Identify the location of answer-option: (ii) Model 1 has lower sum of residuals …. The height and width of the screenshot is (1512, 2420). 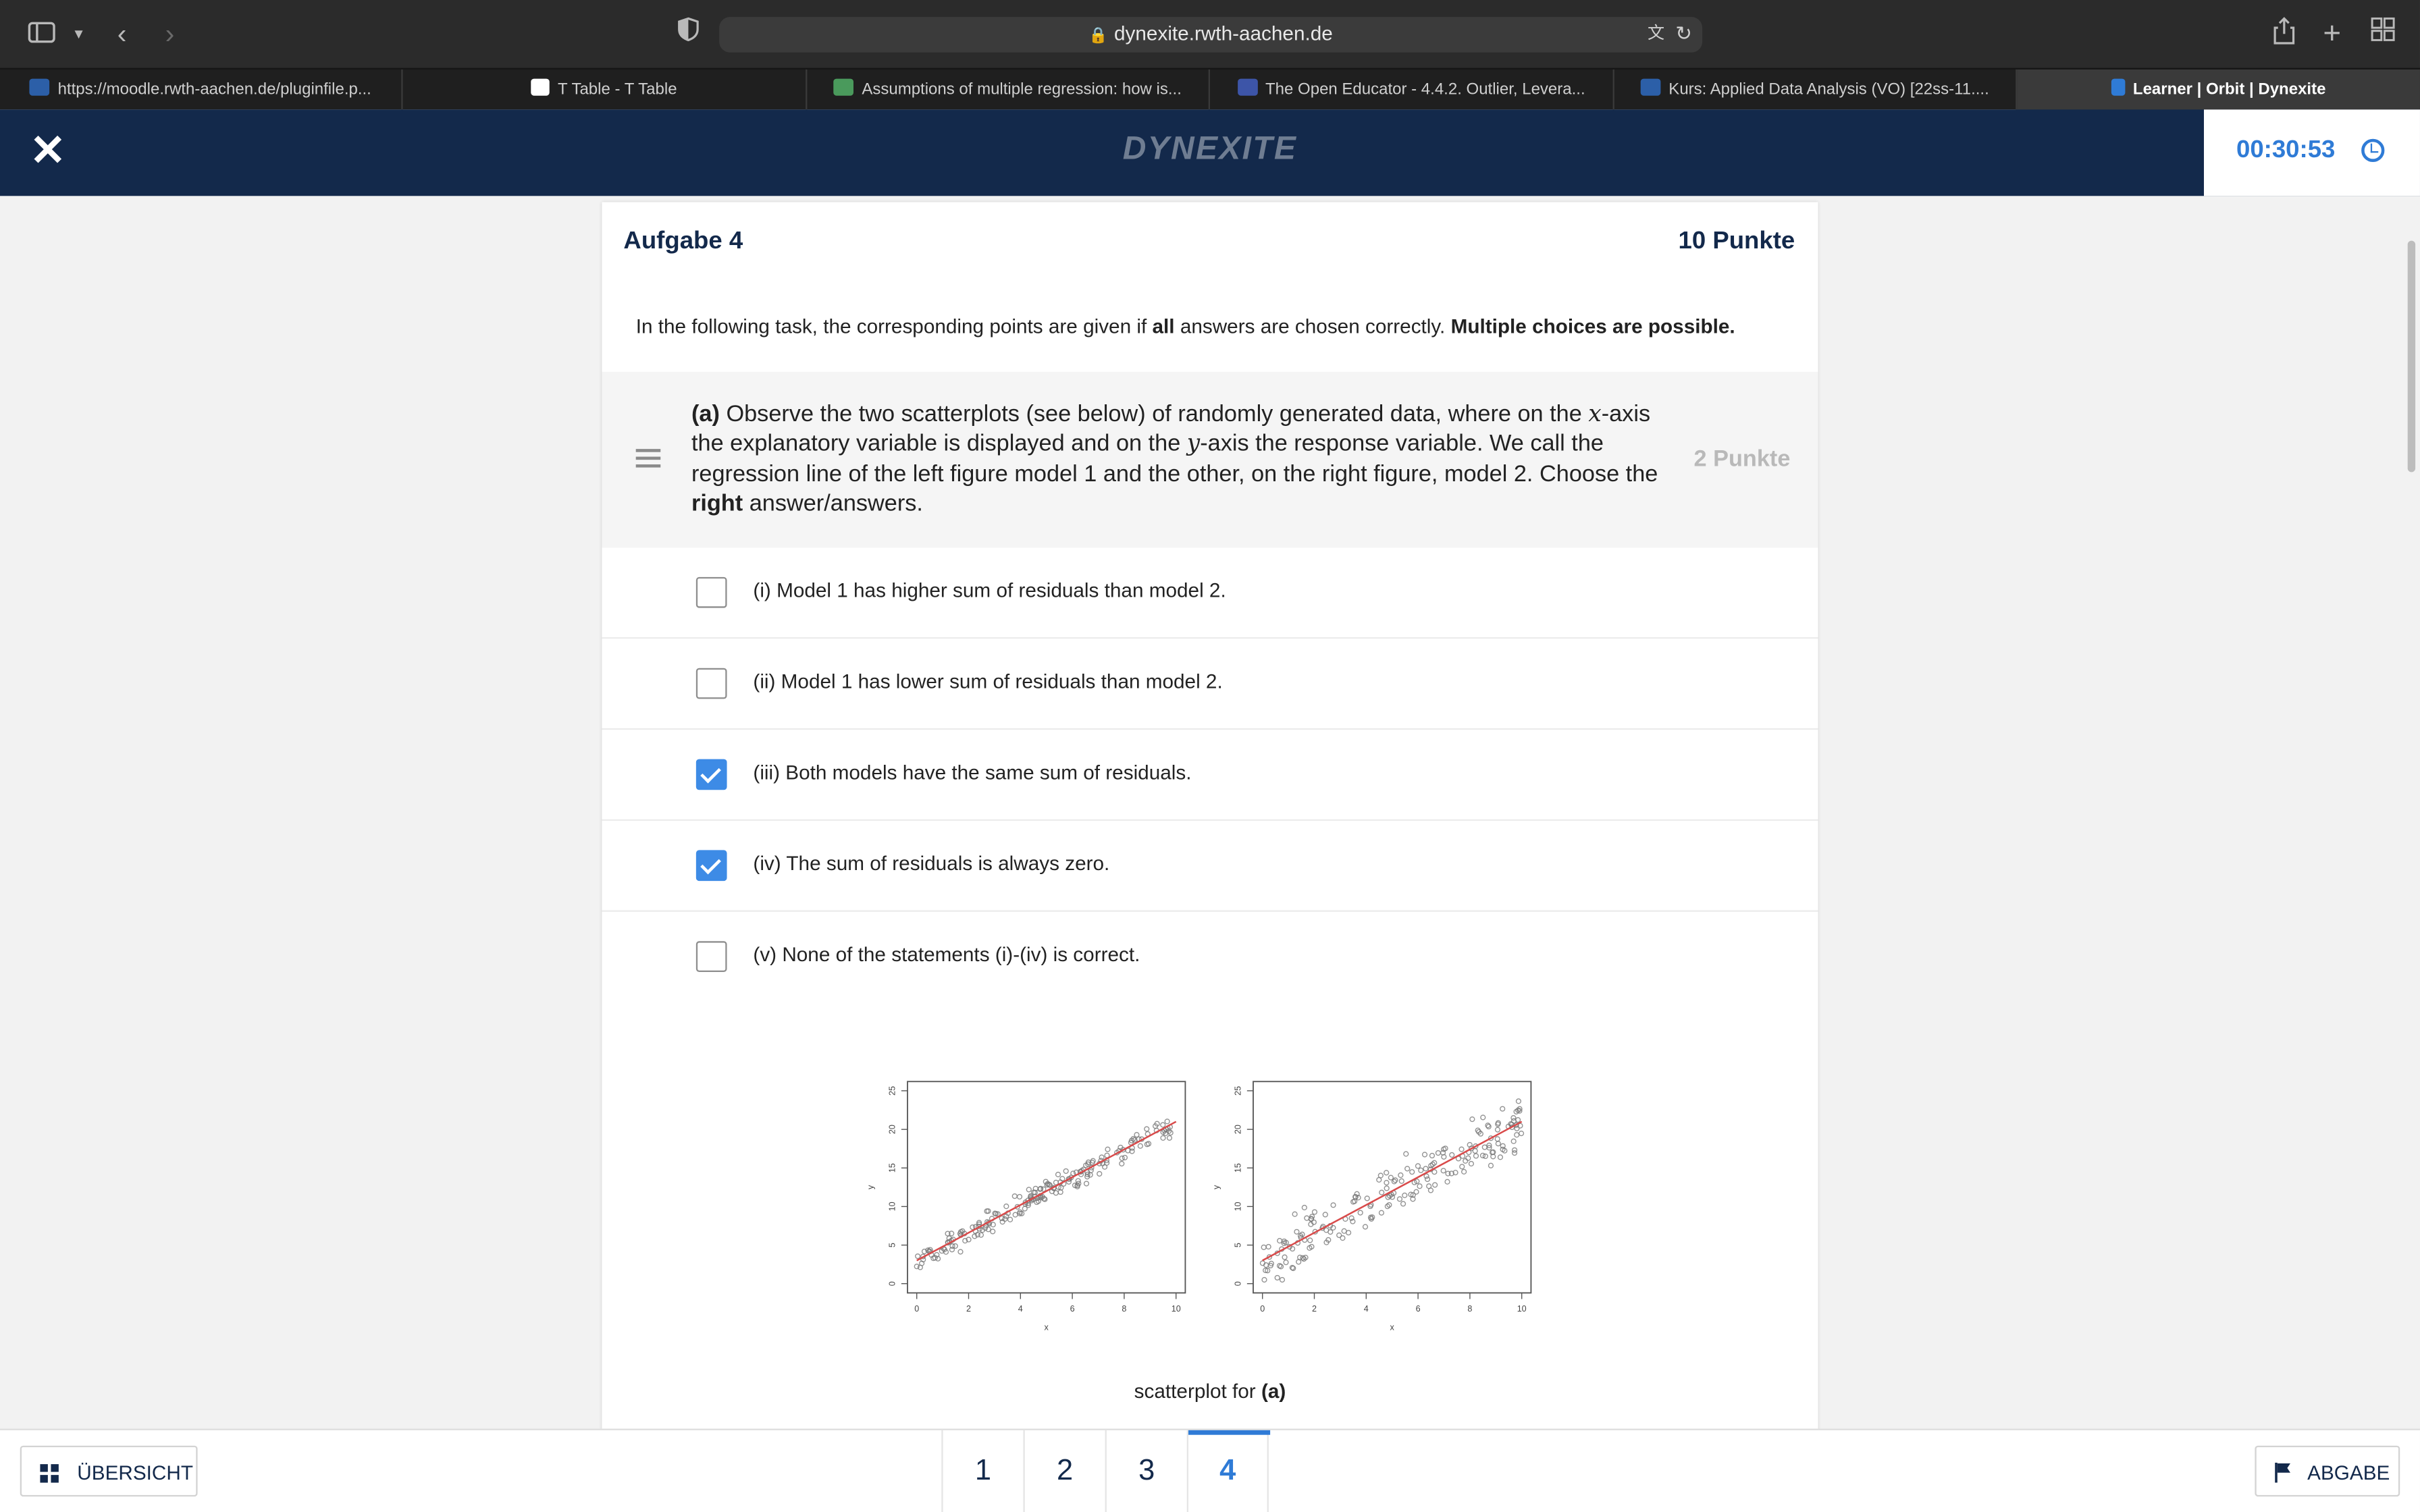
(1210, 684).